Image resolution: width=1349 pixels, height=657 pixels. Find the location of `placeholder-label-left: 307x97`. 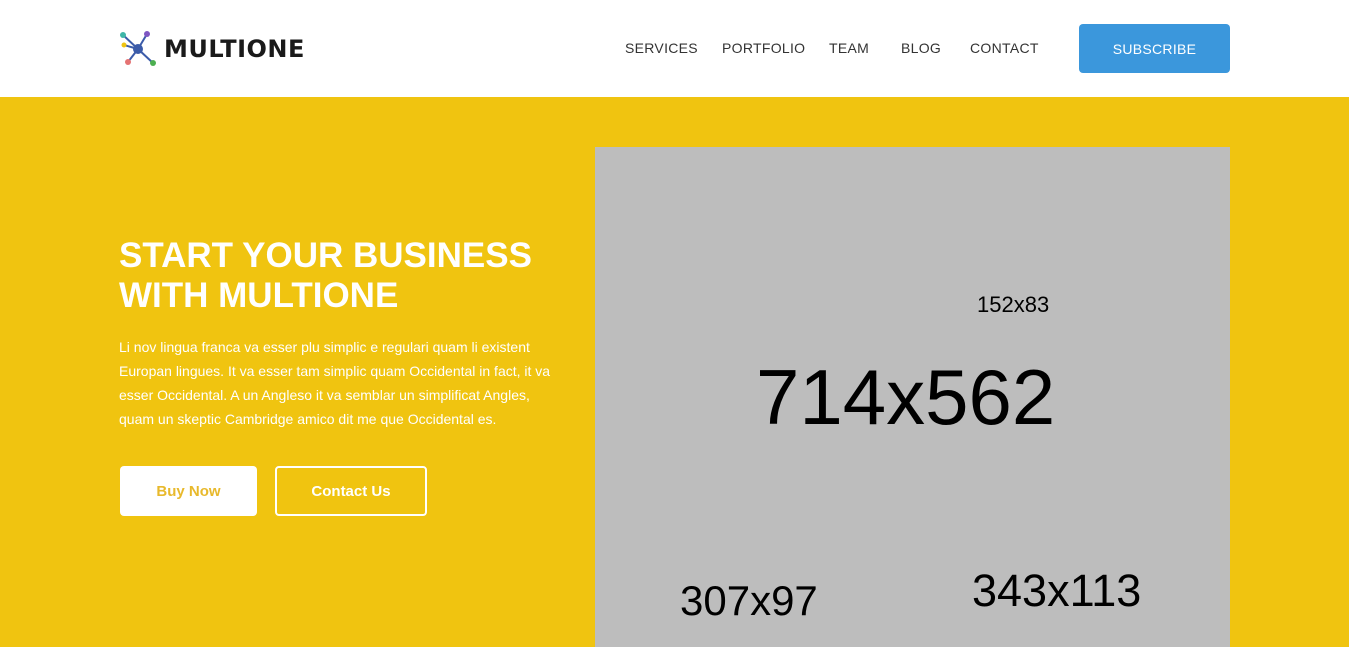

placeholder-label-left: 307x97 is located at coordinates (749, 600).